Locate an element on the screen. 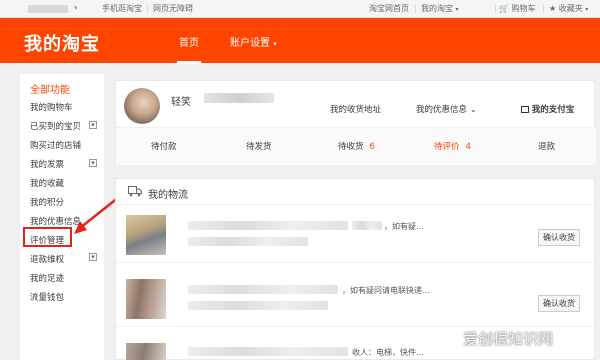 The height and width of the screenshot is (360, 600). star-icon: ★ is located at coordinates (553, 8).